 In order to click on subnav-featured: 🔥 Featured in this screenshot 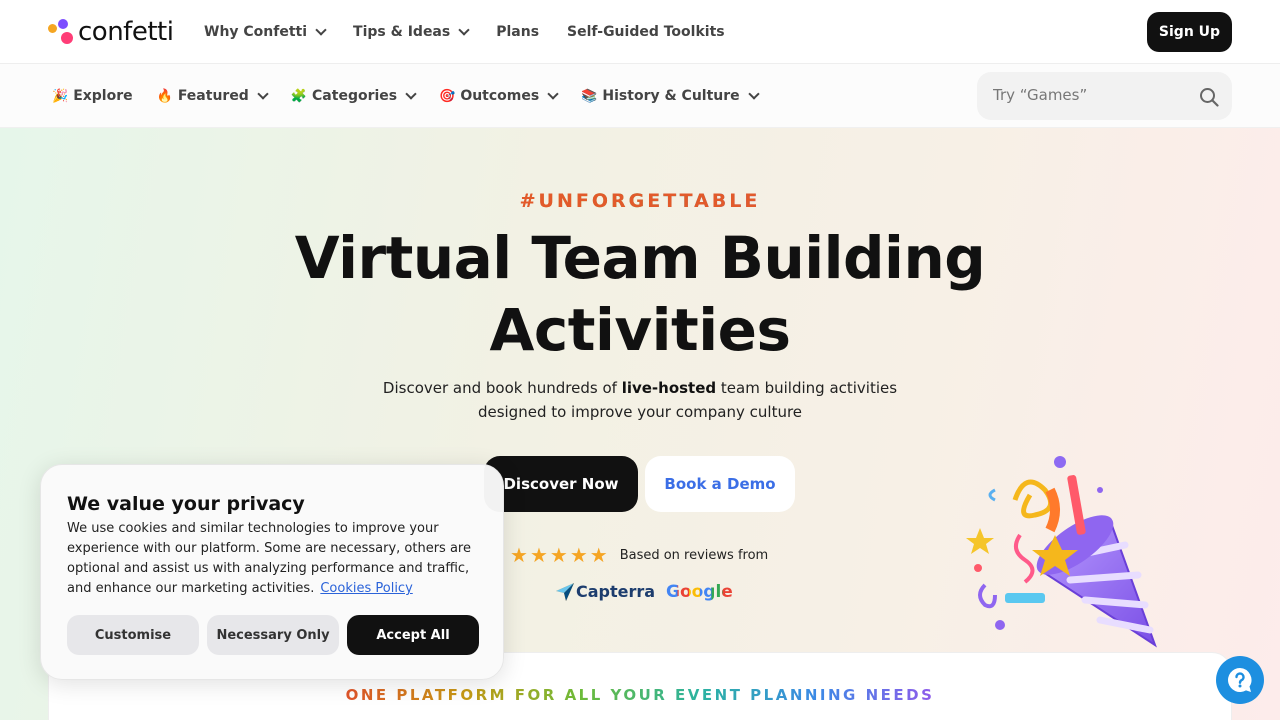, I will do `click(212, 96)`.